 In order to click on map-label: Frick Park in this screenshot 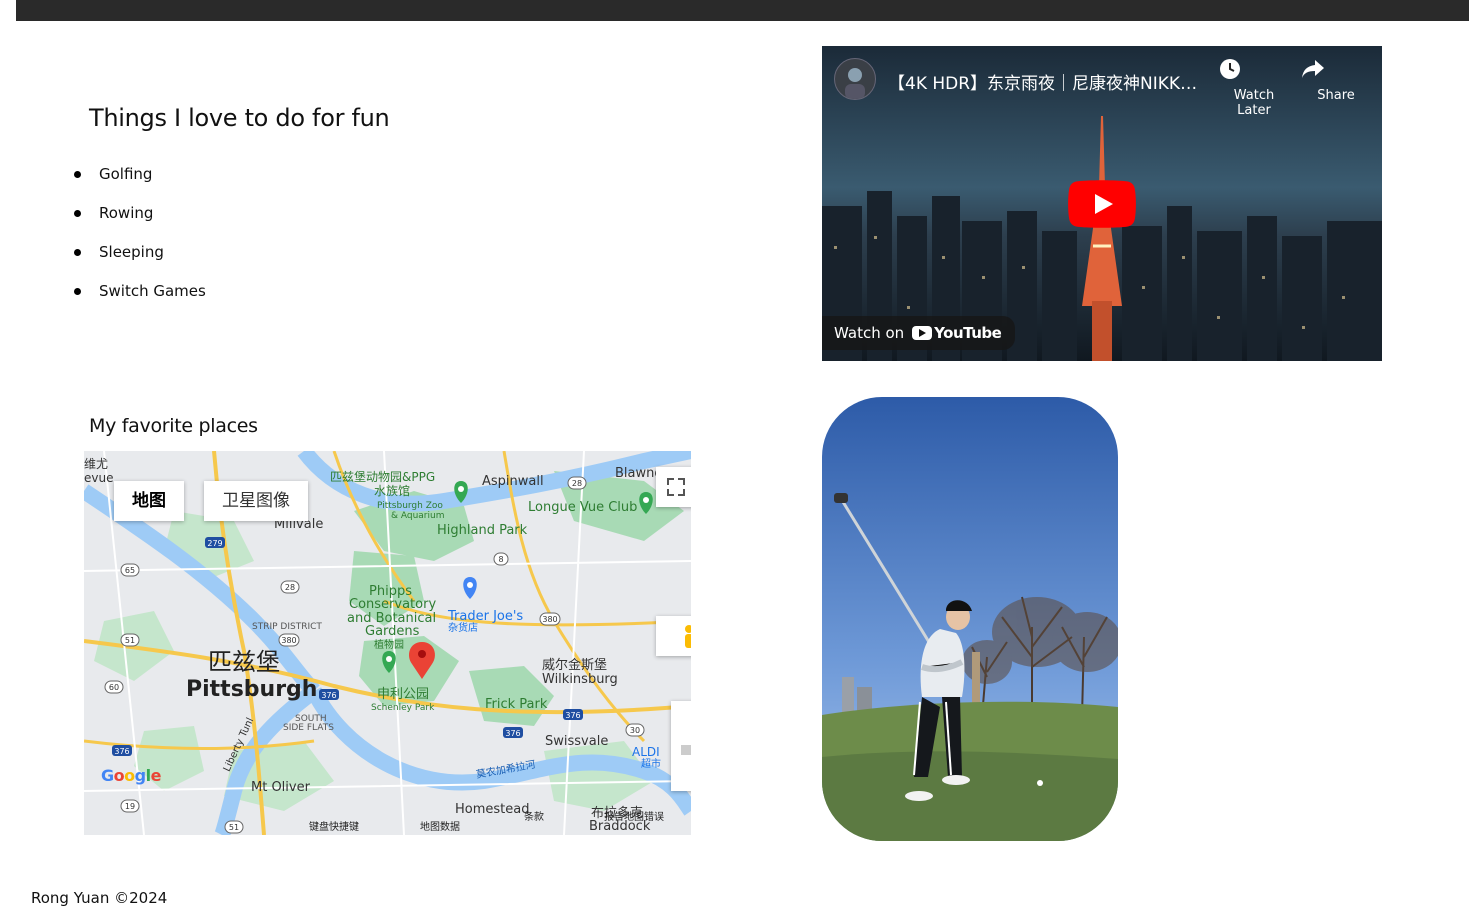, I will do `click(516, 704)`.